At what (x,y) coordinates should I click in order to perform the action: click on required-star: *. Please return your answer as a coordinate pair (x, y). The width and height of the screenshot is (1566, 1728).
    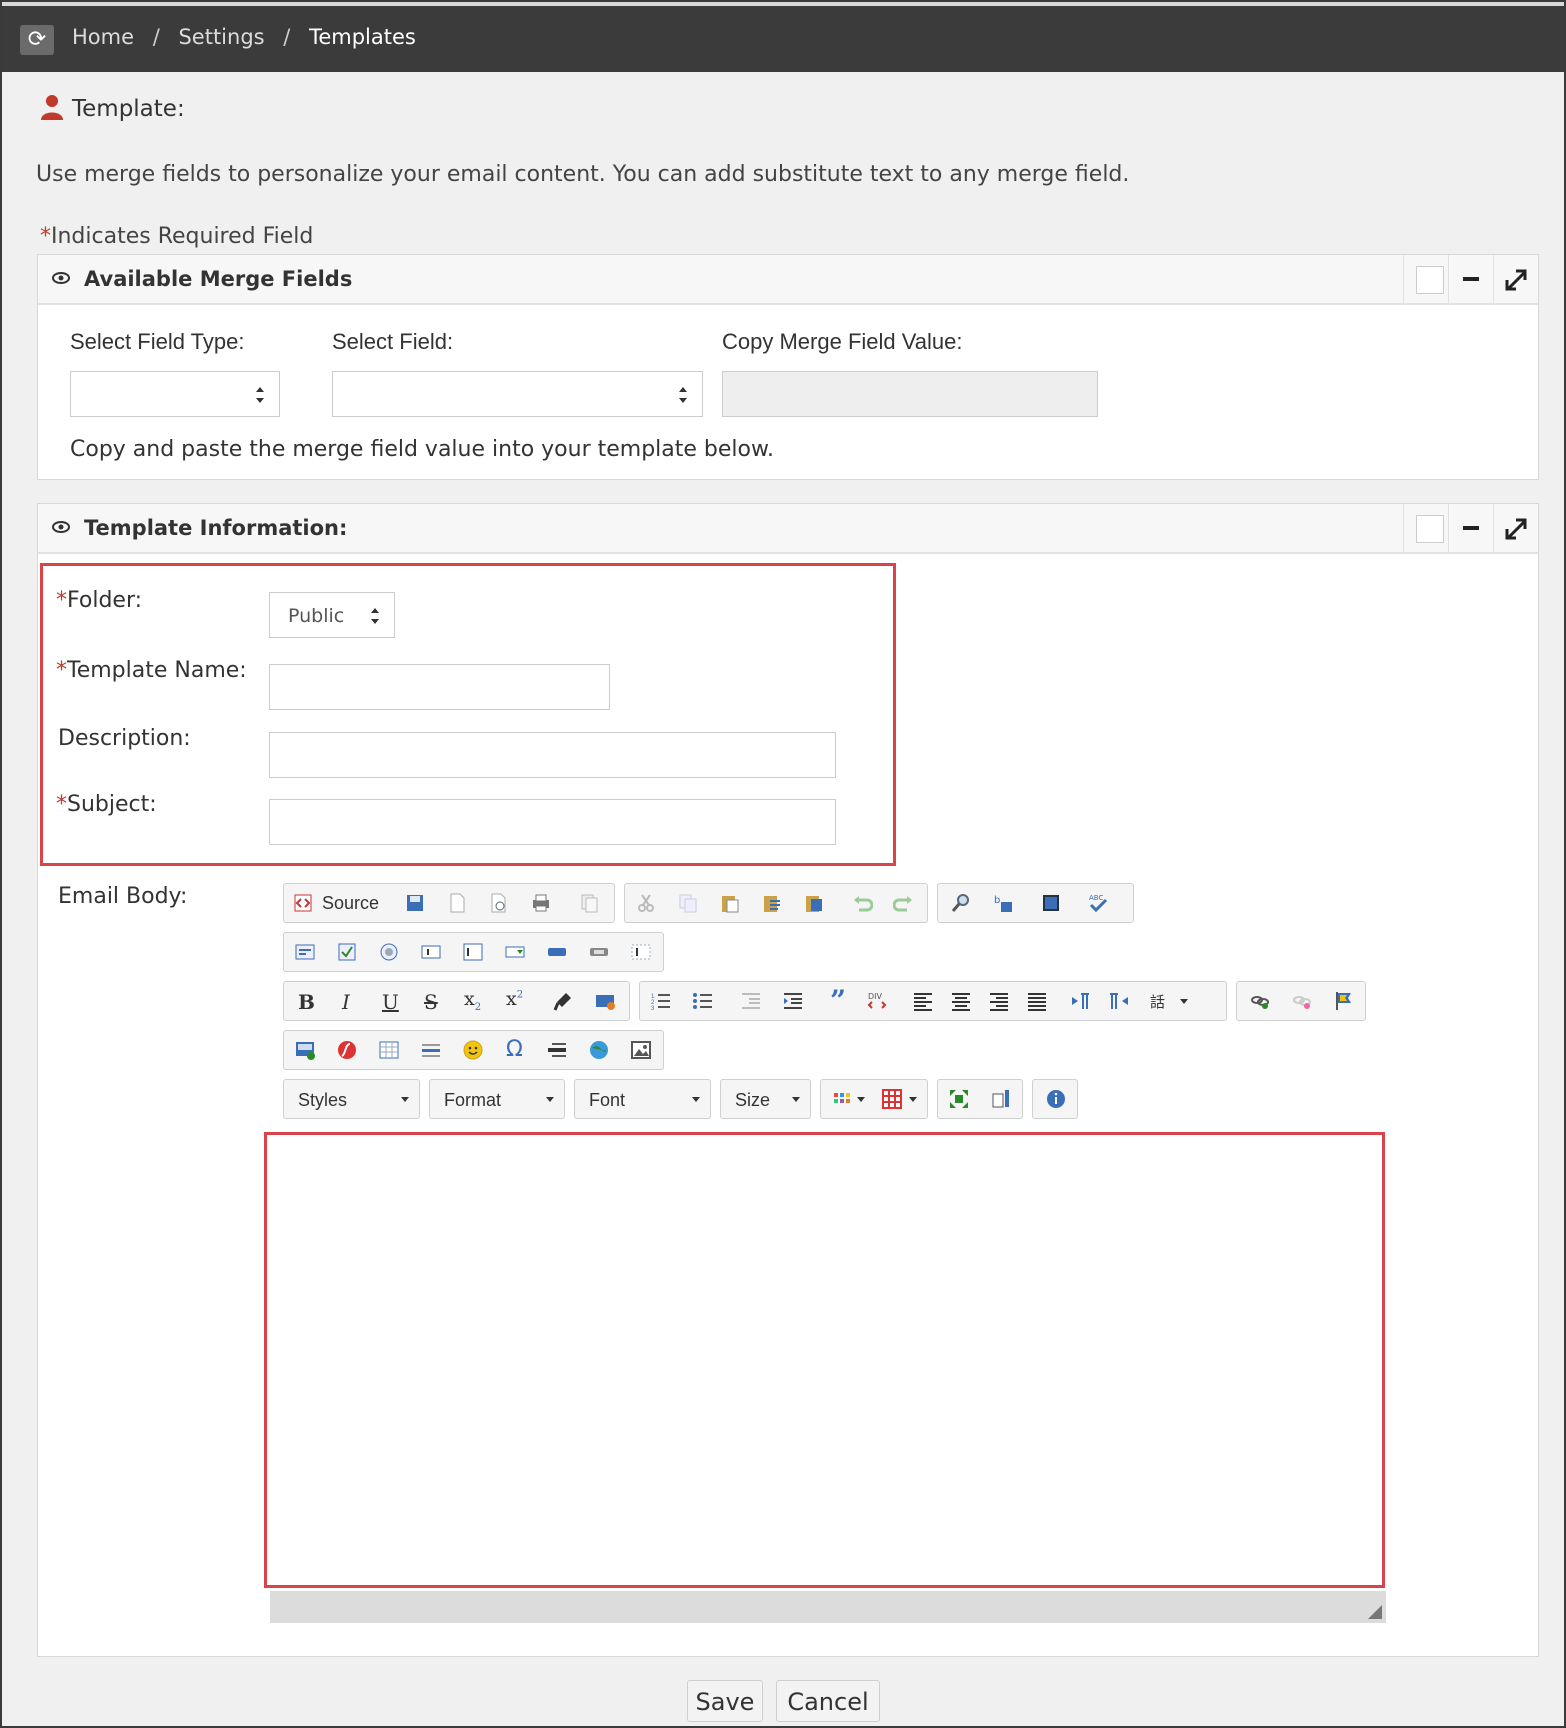
    Looking at the image, I should click on (45, 236).